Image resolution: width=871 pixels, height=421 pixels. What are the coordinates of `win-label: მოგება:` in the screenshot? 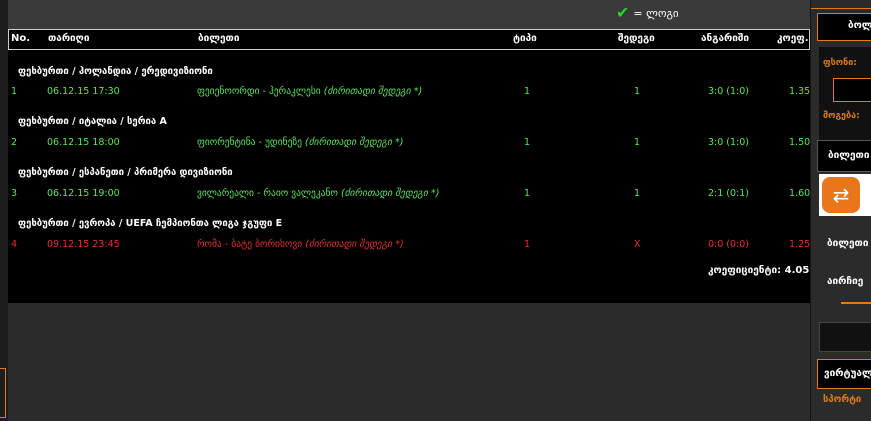 It's located at (841, 116).